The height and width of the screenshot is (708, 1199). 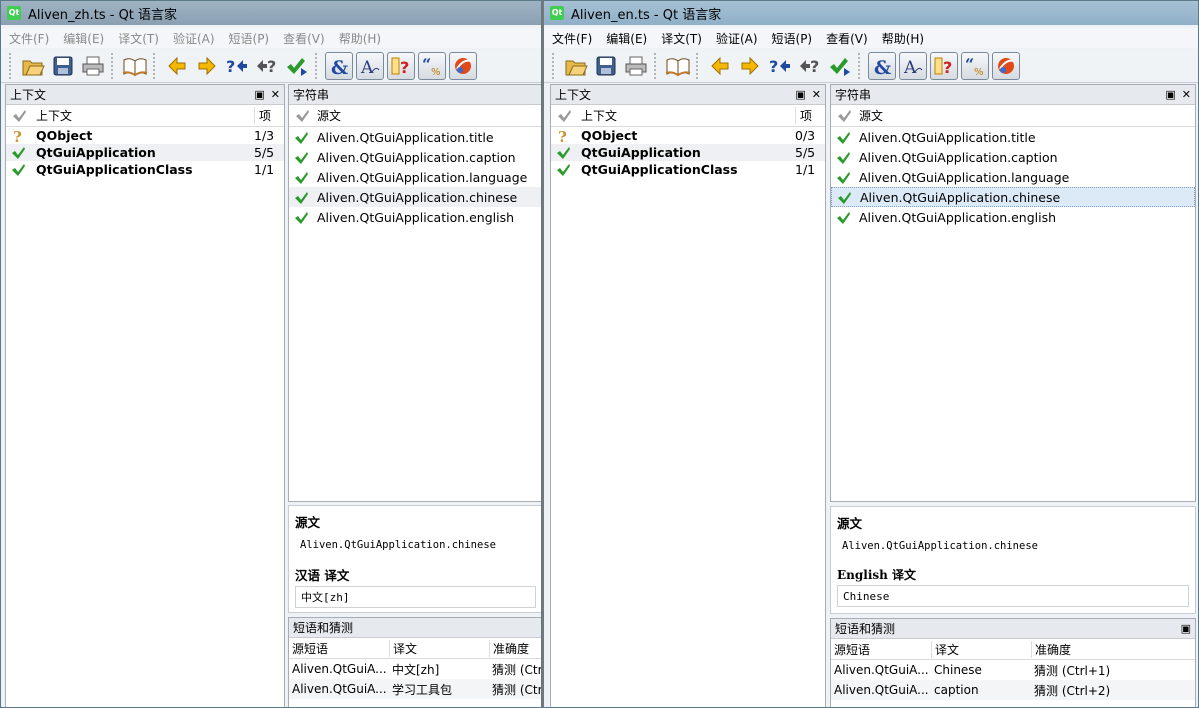 I want to click on context-count: 1/3, so click(x=264, y=135).